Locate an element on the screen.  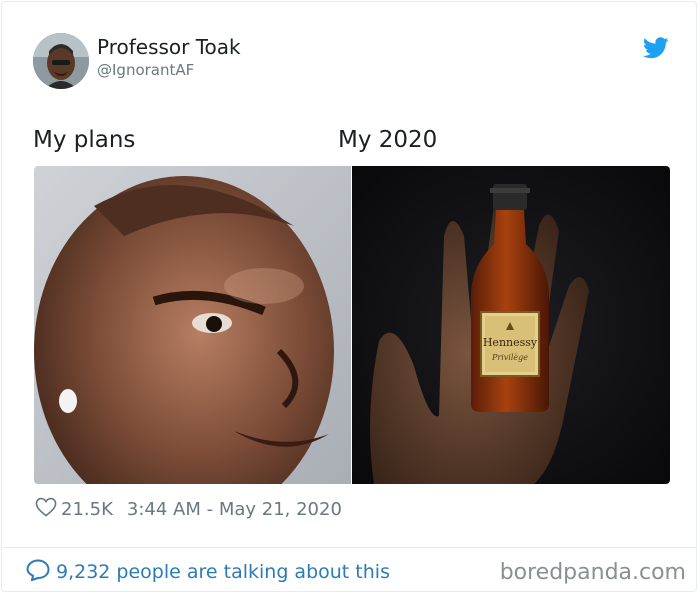
talking-label: 9,232 people are talking about this is located at coordinates (223, 572).